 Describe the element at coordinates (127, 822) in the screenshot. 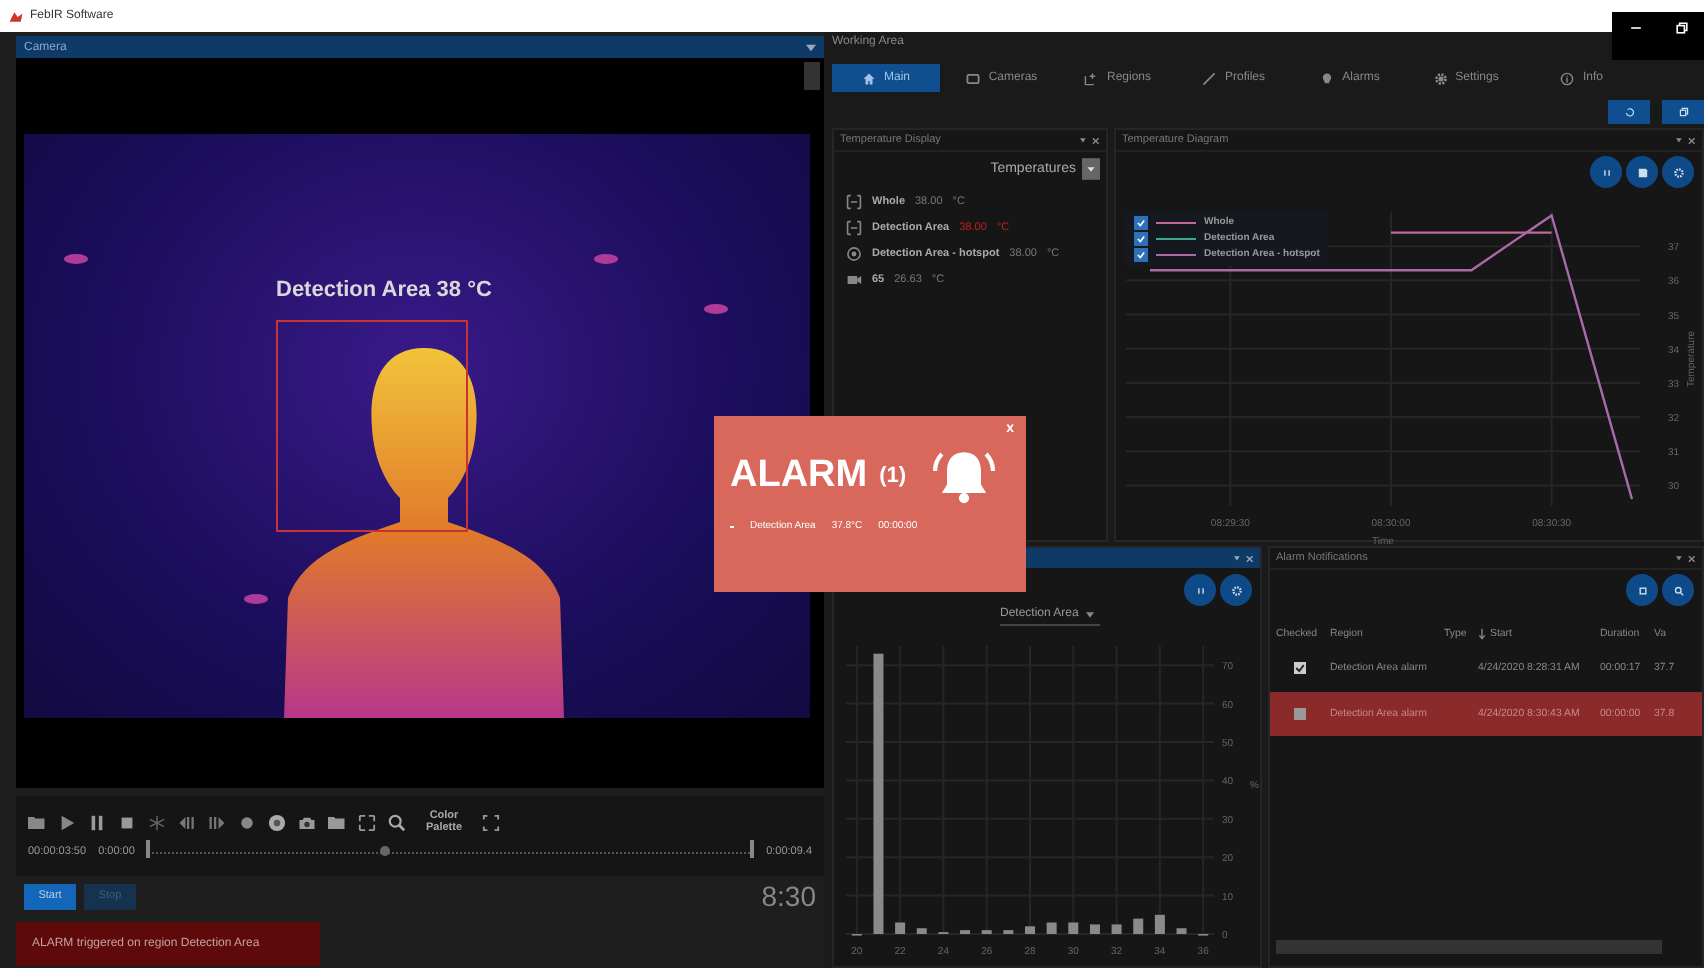

I see `stop-icon` at that location.